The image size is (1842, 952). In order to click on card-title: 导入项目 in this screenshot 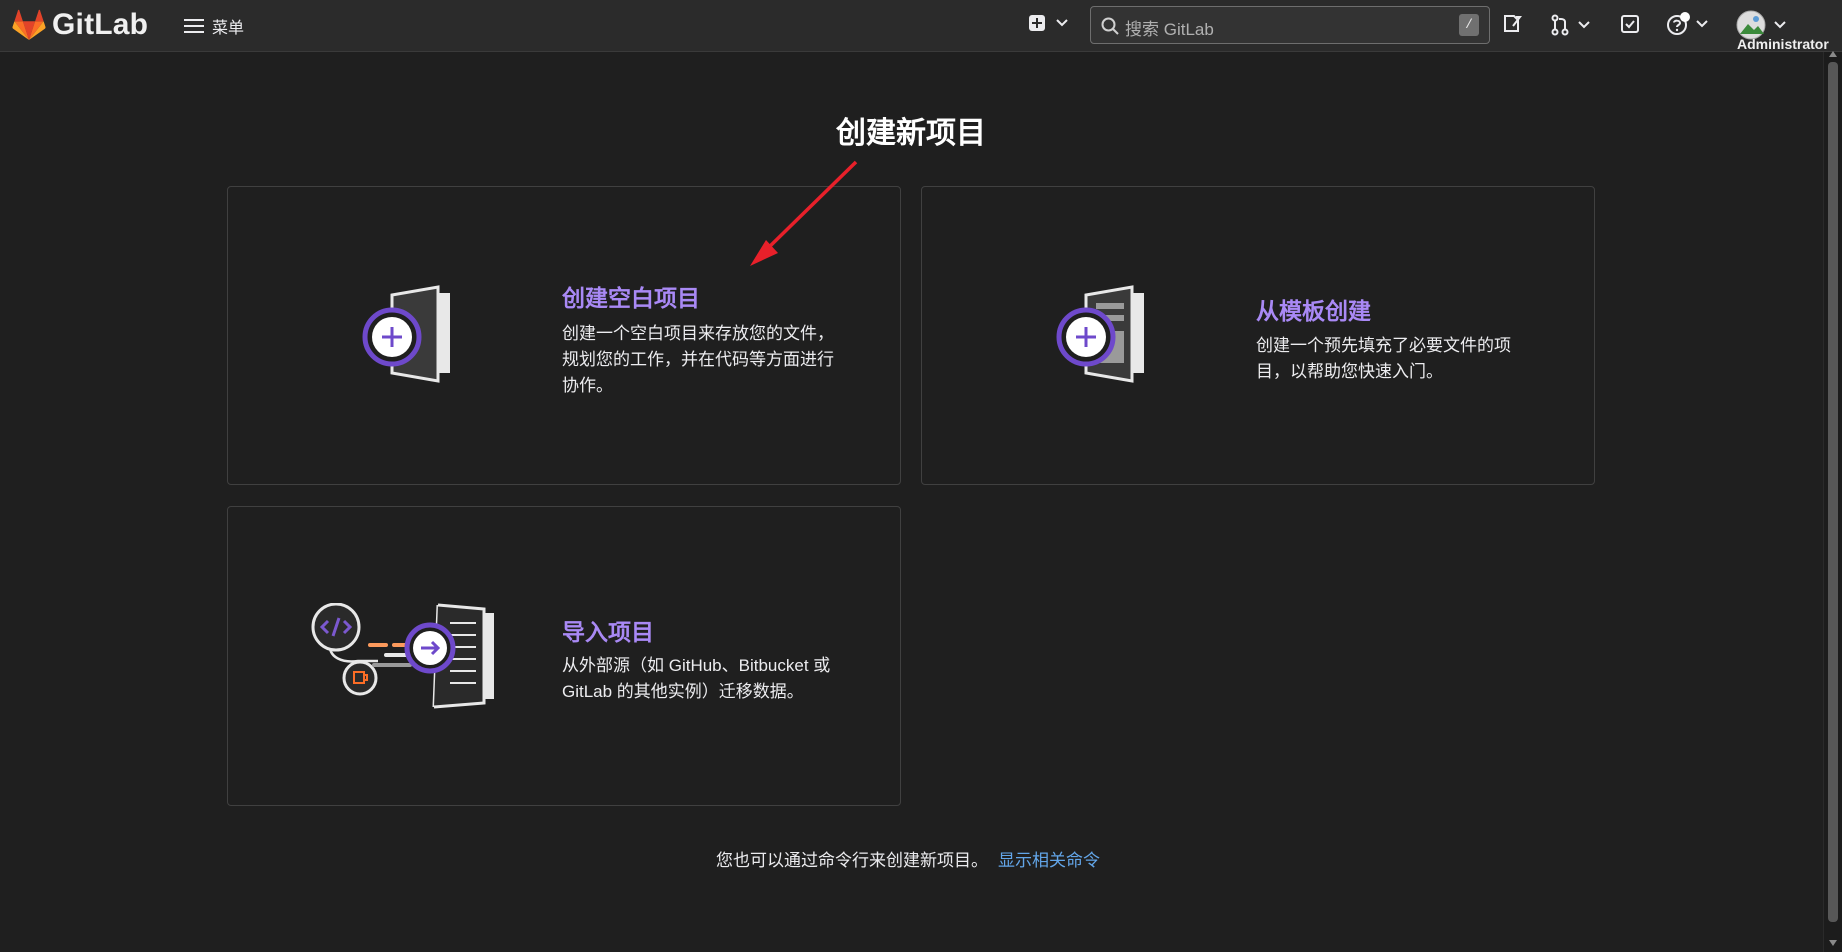, I will do `click(608, 632)`.